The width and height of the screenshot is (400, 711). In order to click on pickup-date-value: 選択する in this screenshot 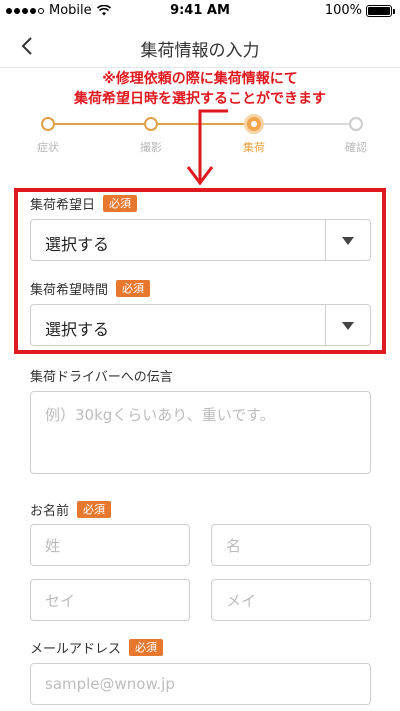, I will do `click(77, 244)`.